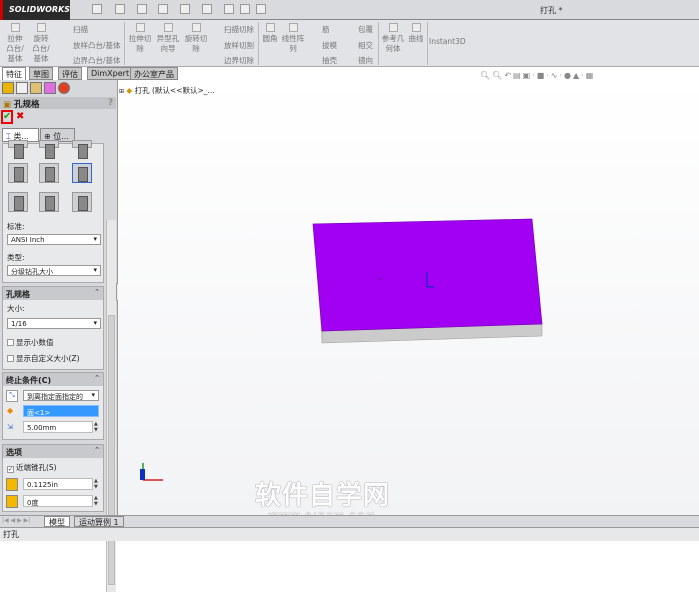 This screenshot has height=592, width=699. What do you see at coordinates (110, 73) in the screenshot?
I see `tab-dimxpert: DimXpert` at bounding box center [110, 73].